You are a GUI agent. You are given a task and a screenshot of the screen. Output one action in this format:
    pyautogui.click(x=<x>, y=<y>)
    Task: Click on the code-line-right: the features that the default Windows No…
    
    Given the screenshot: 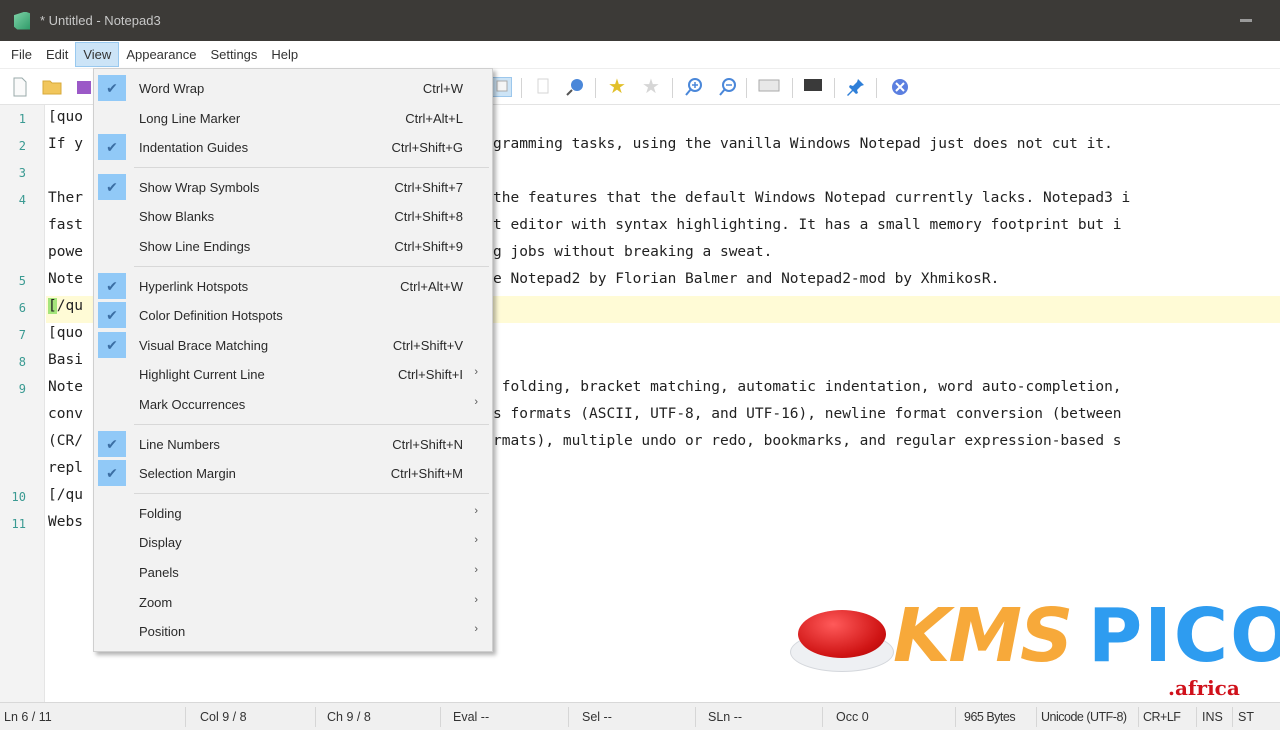 What is the action you would take?
    pyautogui.click(x=812, y=198)
    